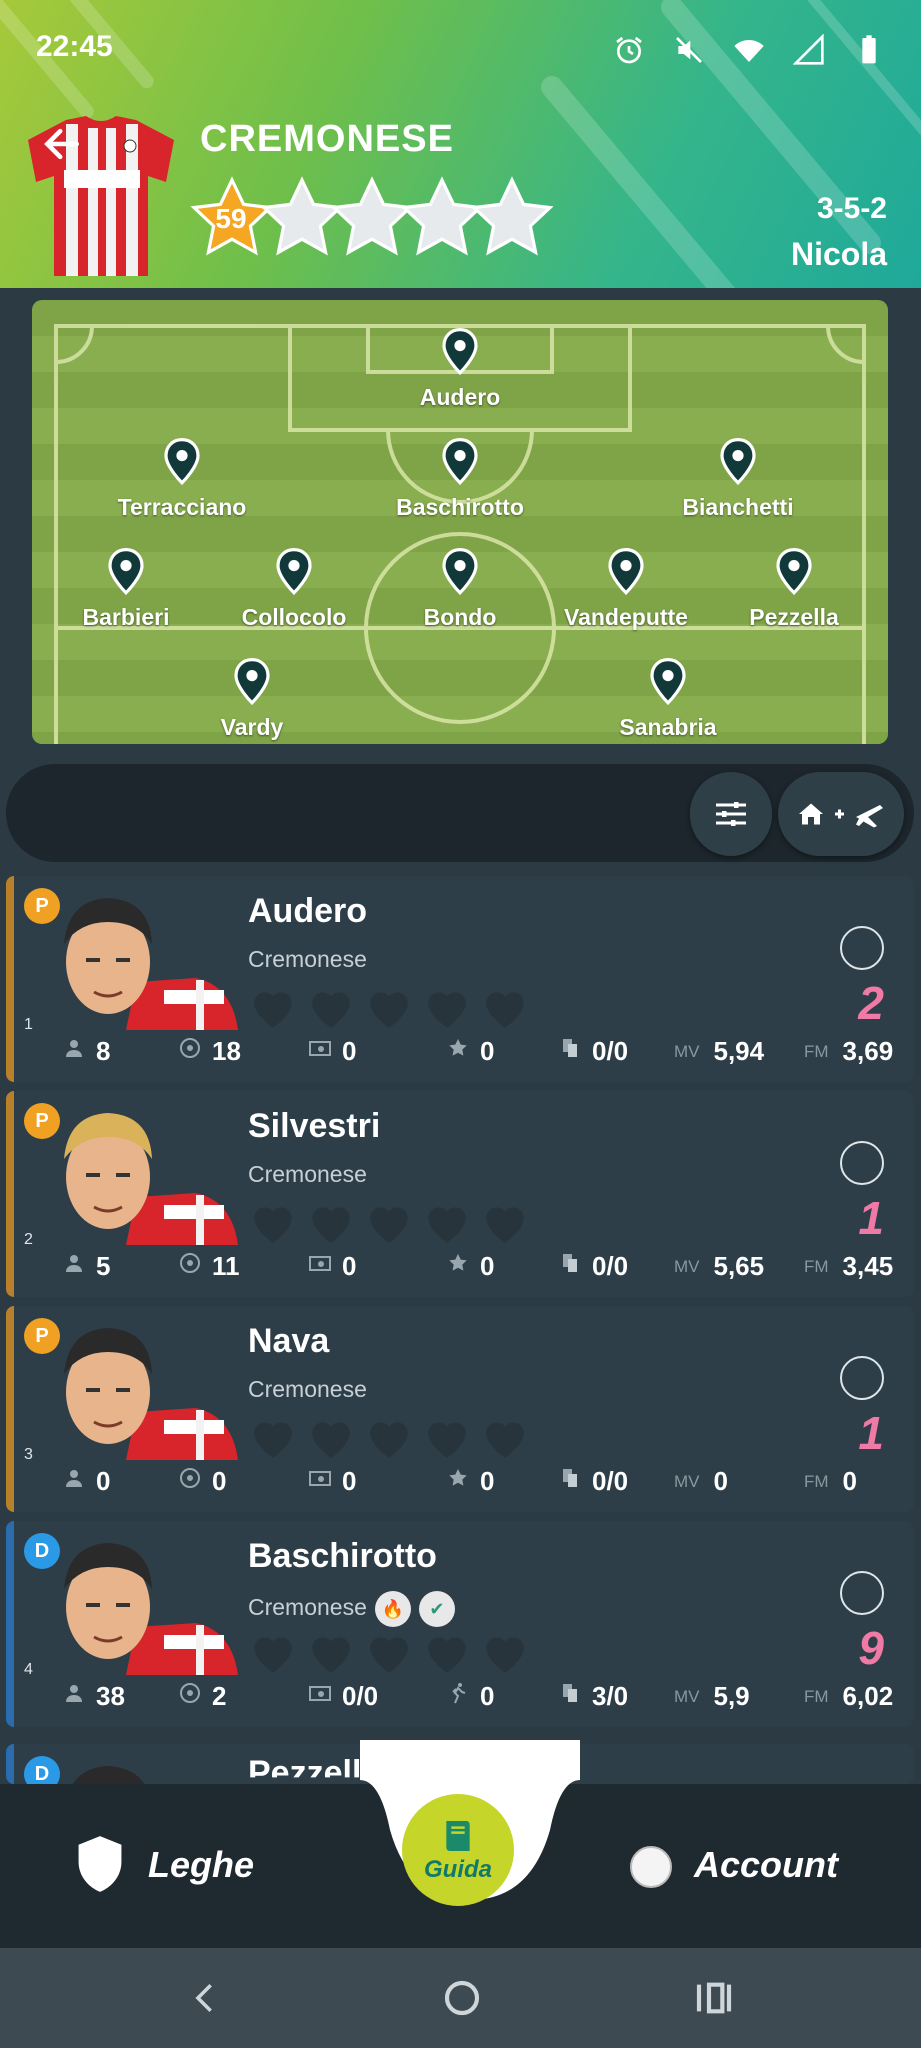 This screenshot has height=2048, width=921. I want to click on player-name: Audero, so click(307, 911).